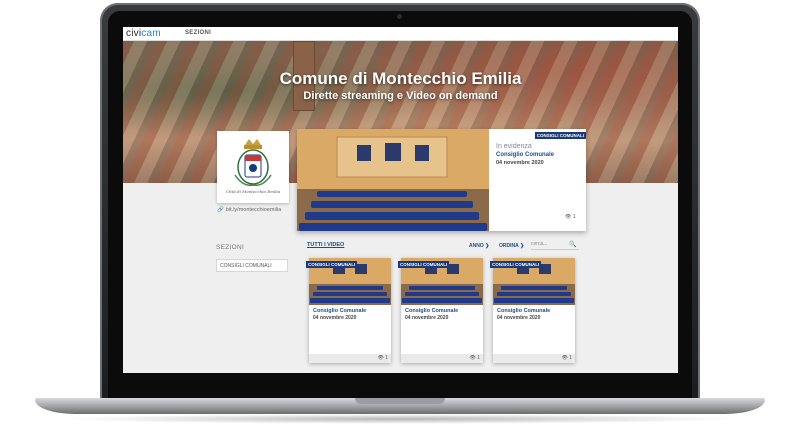 The height and width of the screenshot is (433, 800). What do you see at coordinates (525, 155) in the screenshot?
I see `featured-title: Consiglio Comunale` at bounding box center [525, 155].